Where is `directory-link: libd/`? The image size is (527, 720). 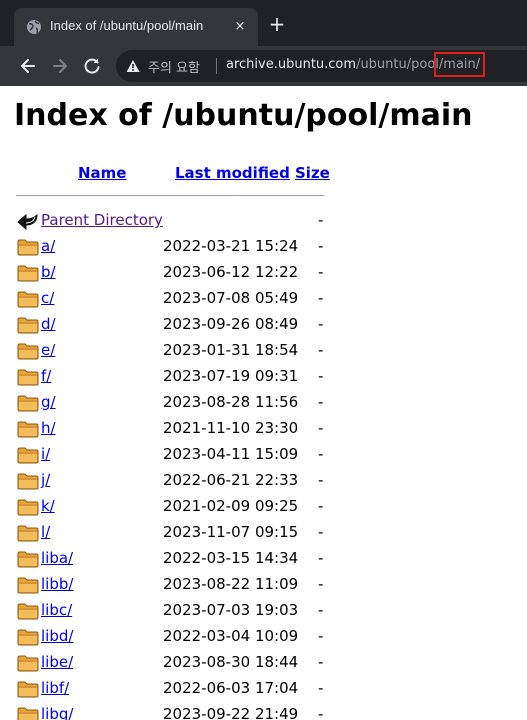
directory-link: libd/ is located at coordinates (57, 636).